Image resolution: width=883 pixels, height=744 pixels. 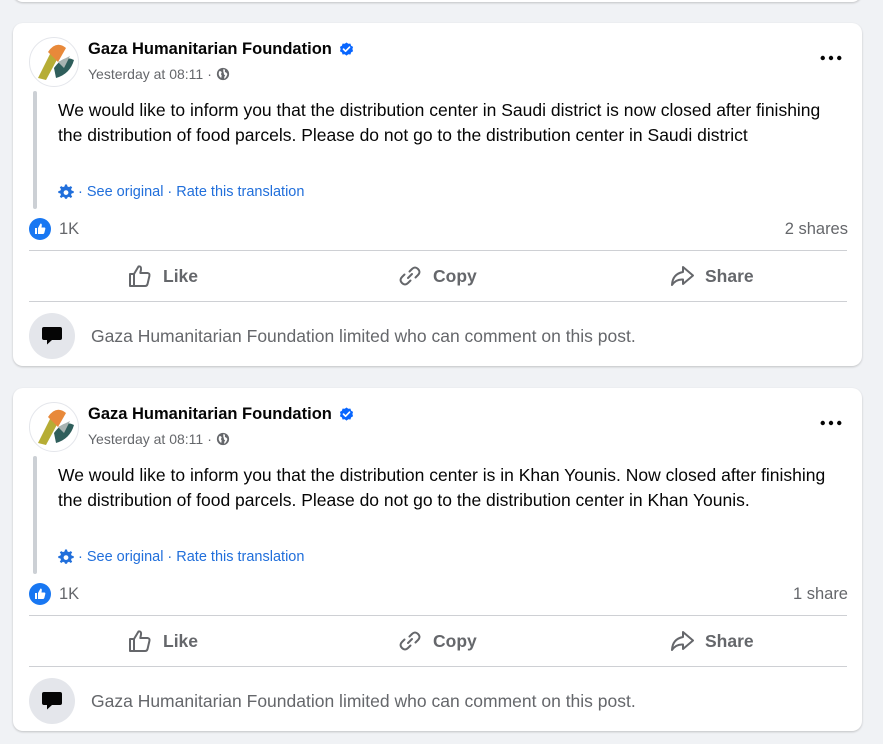 What do you see at coordinates (437, 1) in the screenshot?
I see `previous-post-card-edge` at bounding box center [437, 1].